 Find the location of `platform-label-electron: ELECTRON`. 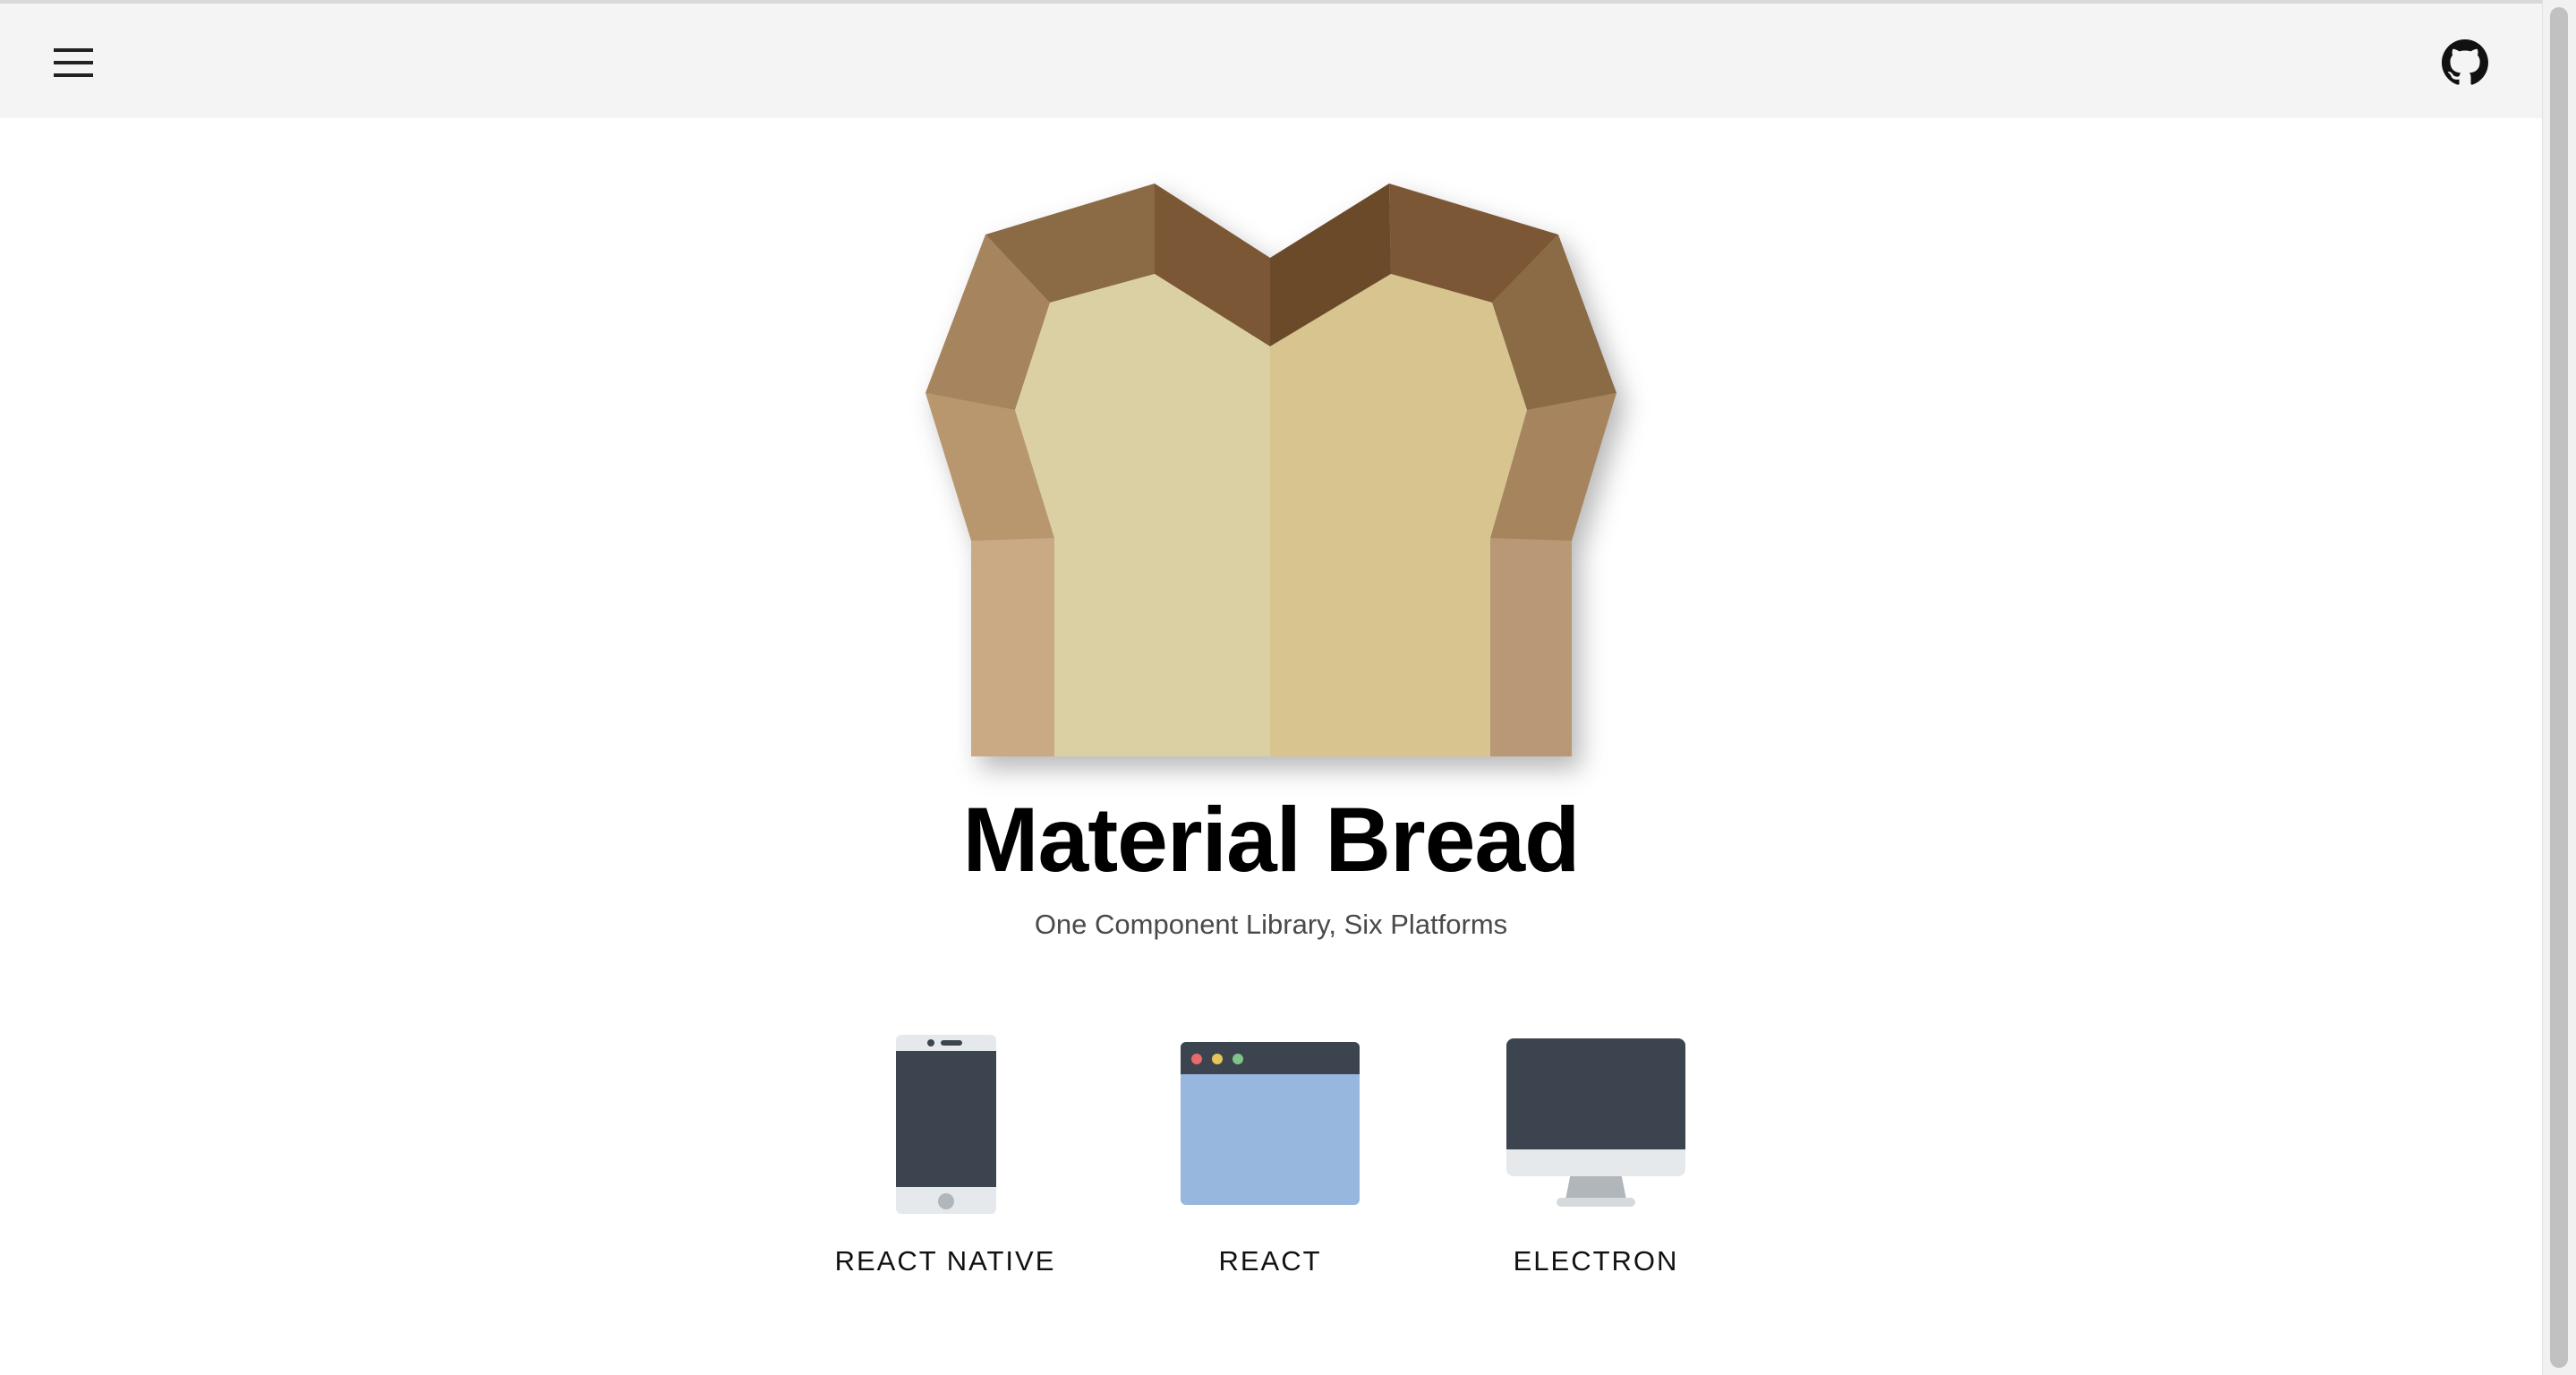

platform-label-electron: ELECTRON is located at coordinates (1596, 1261).